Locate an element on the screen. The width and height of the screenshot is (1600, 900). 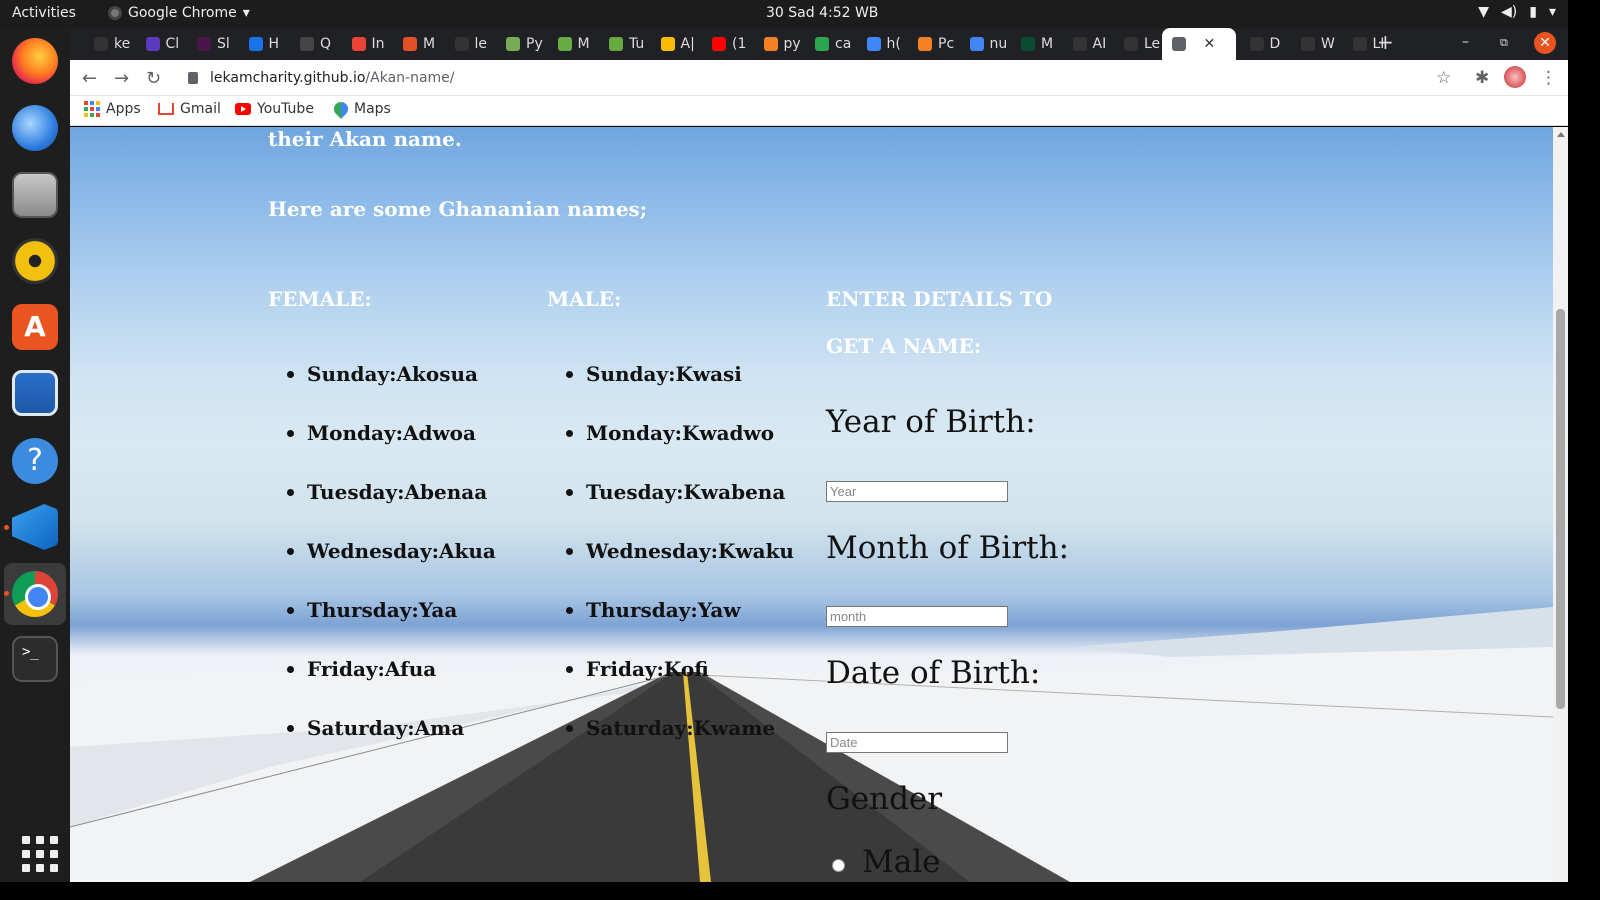
browser-tab: Cl is located at coordinates (160, 44).